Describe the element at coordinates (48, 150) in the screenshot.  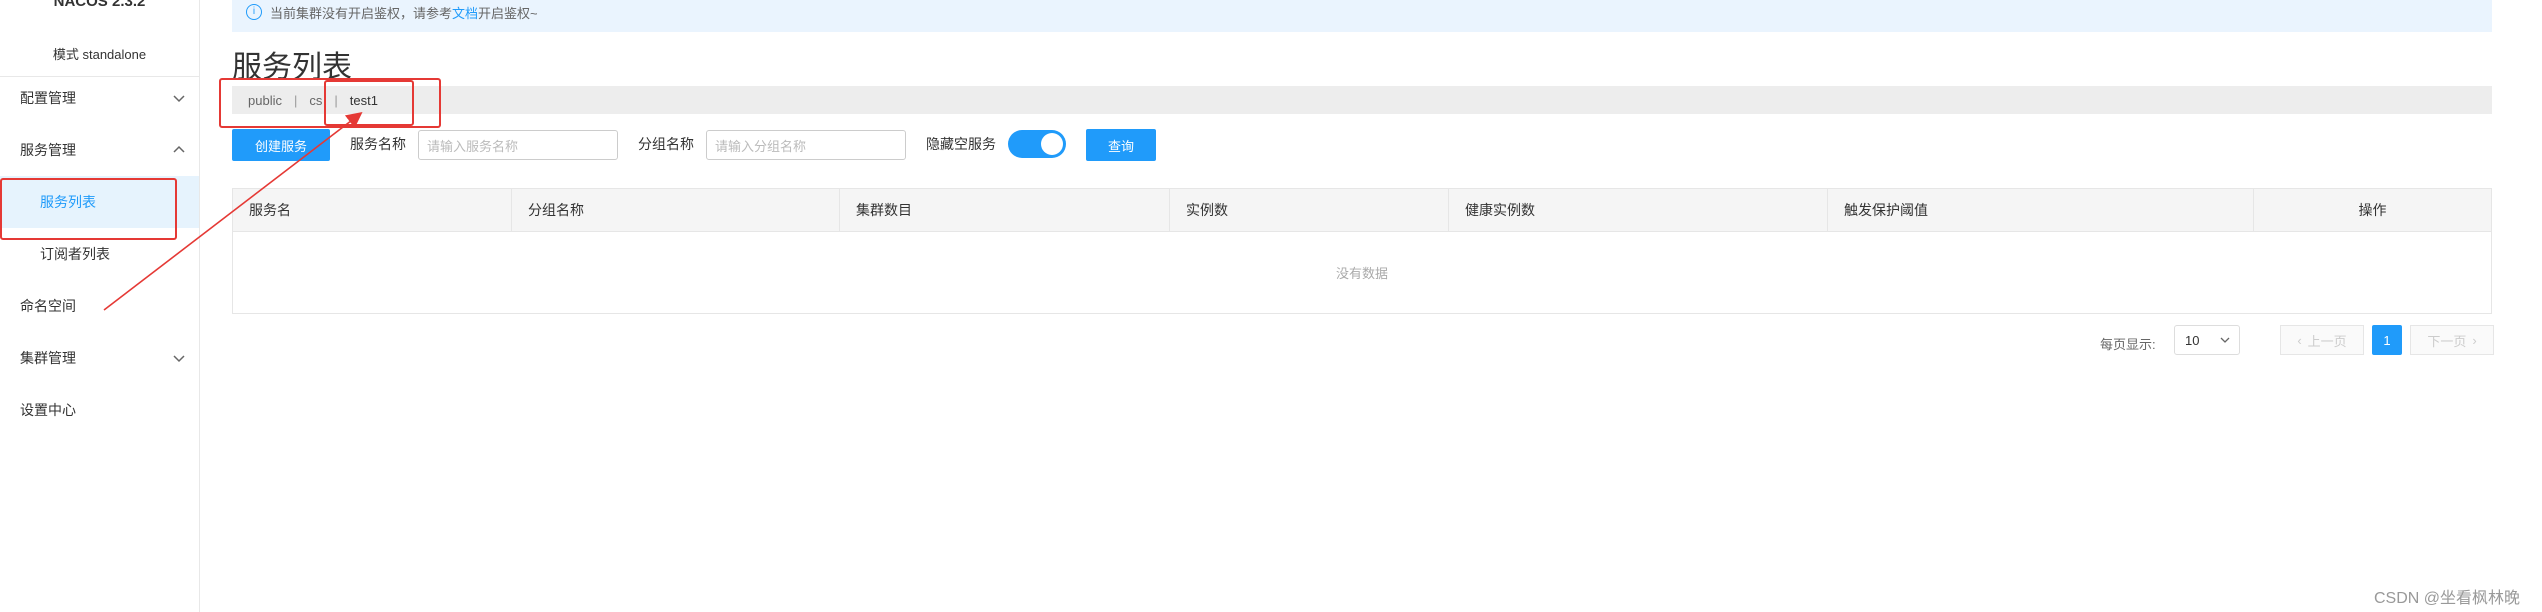
I see `sidebar-item-label: 服务管理` at that location.